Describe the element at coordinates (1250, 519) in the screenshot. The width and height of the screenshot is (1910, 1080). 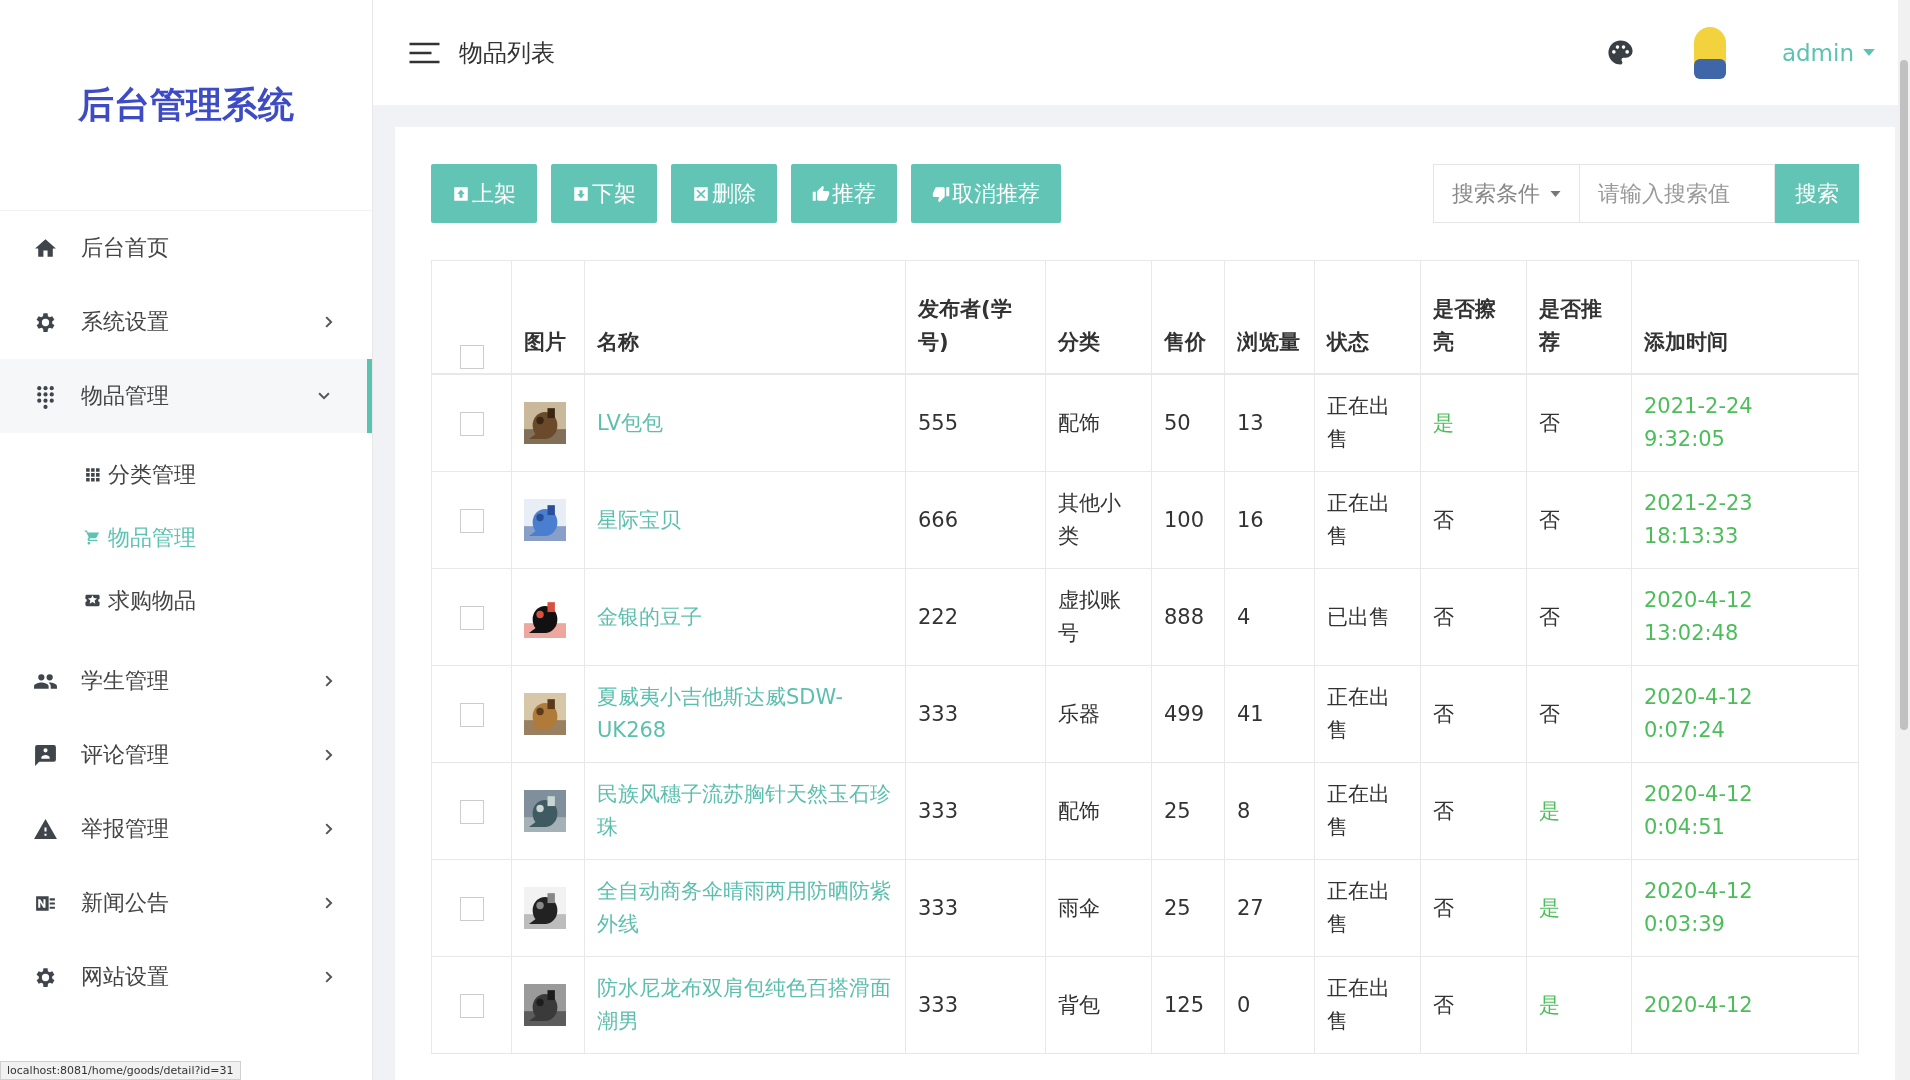
I see `table-cell: 16` at that location.